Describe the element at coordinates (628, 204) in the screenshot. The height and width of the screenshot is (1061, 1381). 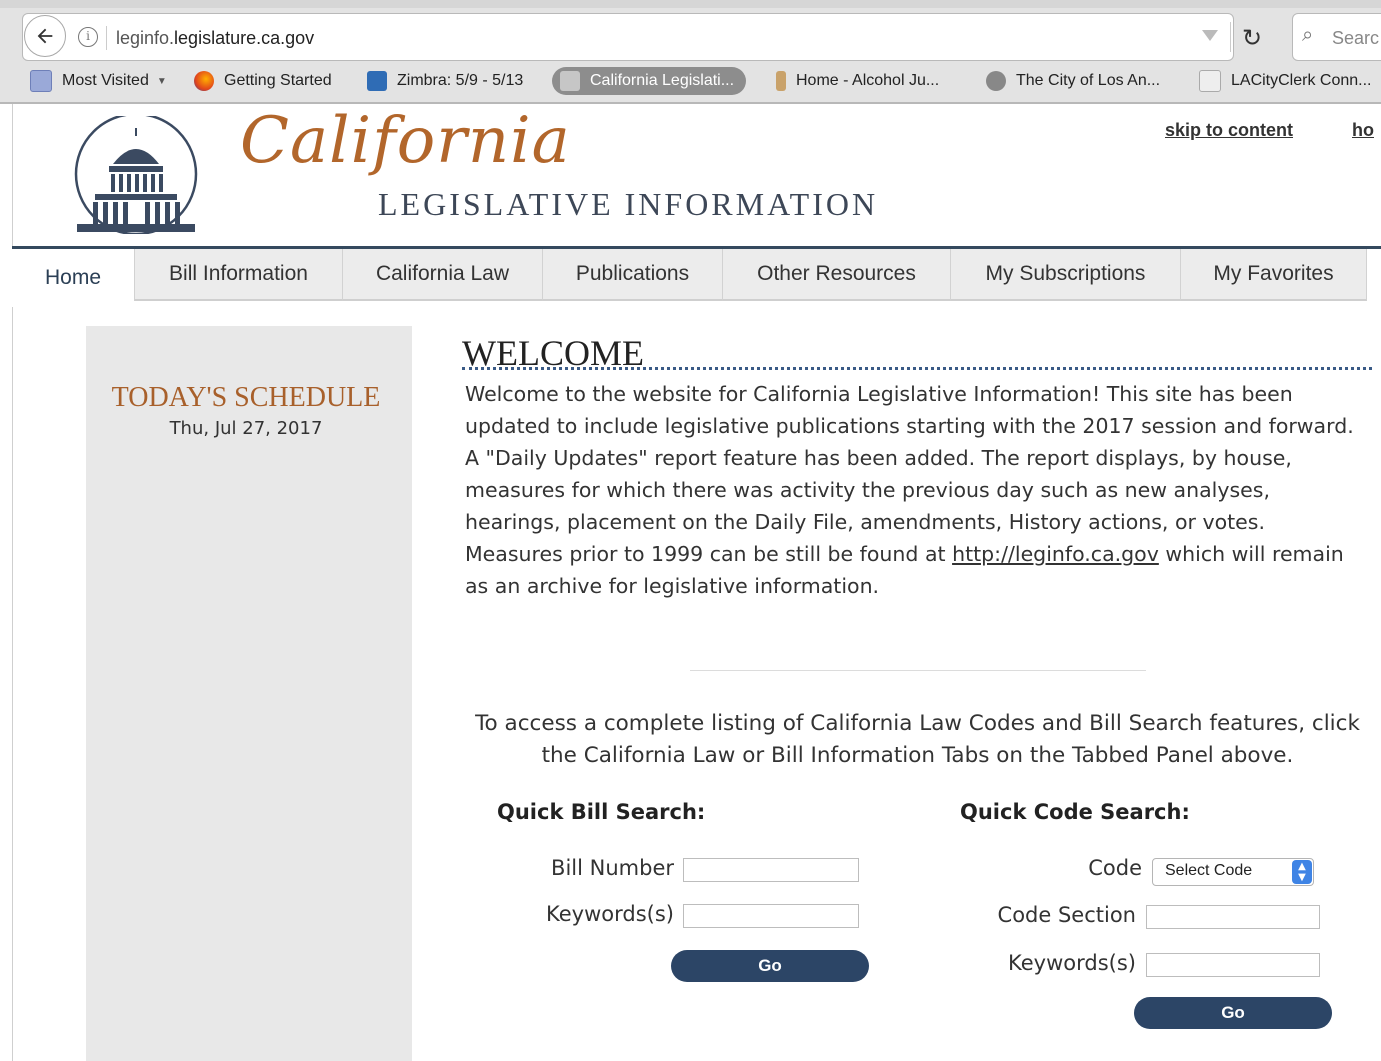
I see `logo-subtitle: LEGISLATIVE INFORMATION` at that location.